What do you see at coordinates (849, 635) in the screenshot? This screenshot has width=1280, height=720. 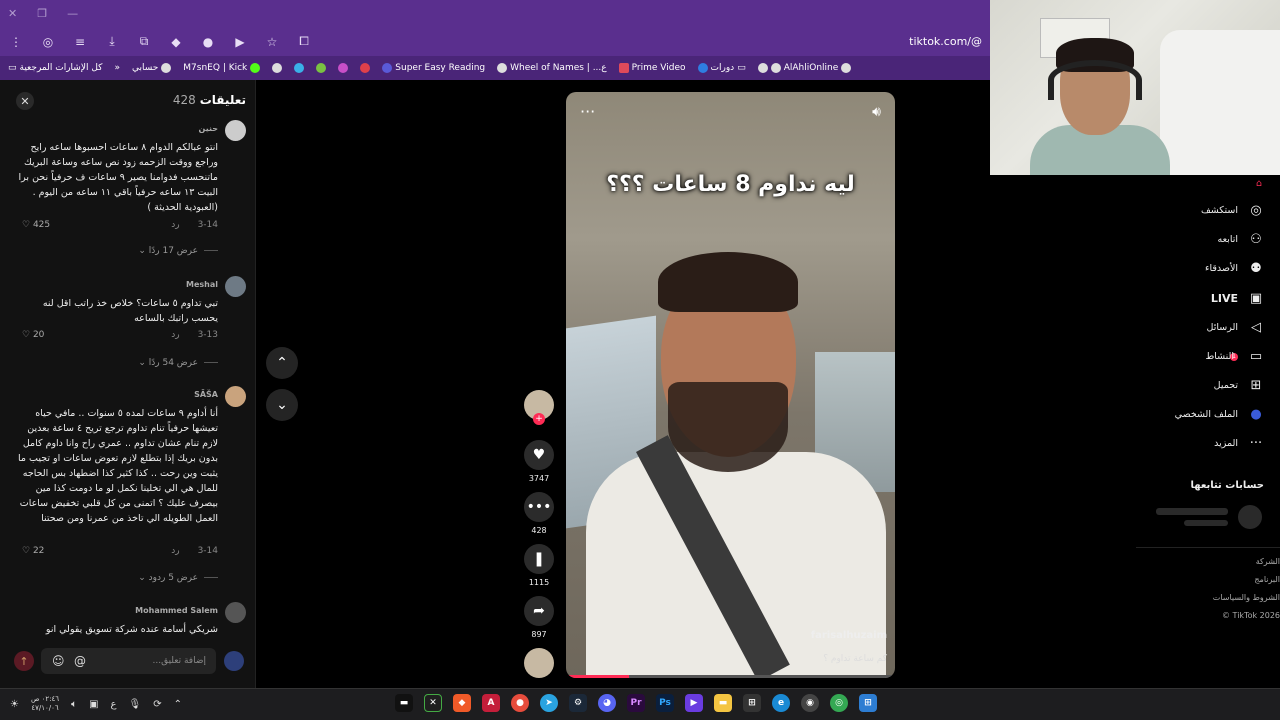 I see `video-author: farisalhuzaim` at bounding box center [849, 635].